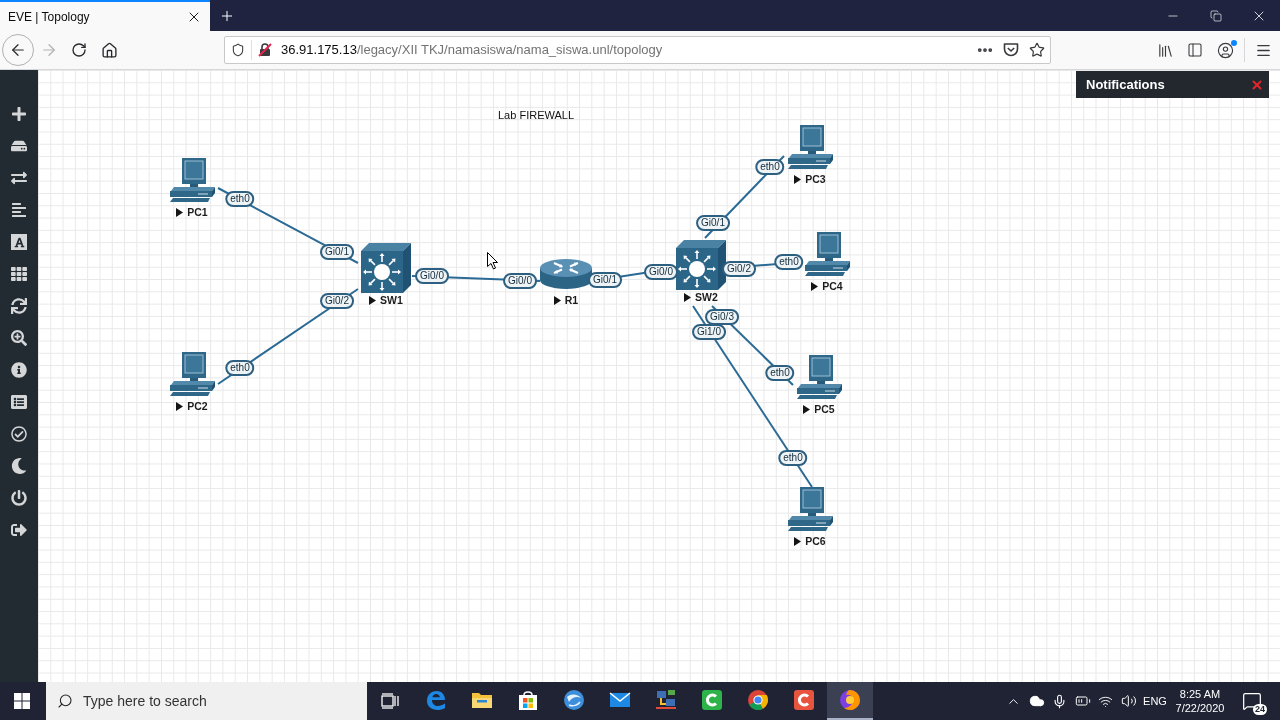  I want to click on library-icon, so click(1165, 50).